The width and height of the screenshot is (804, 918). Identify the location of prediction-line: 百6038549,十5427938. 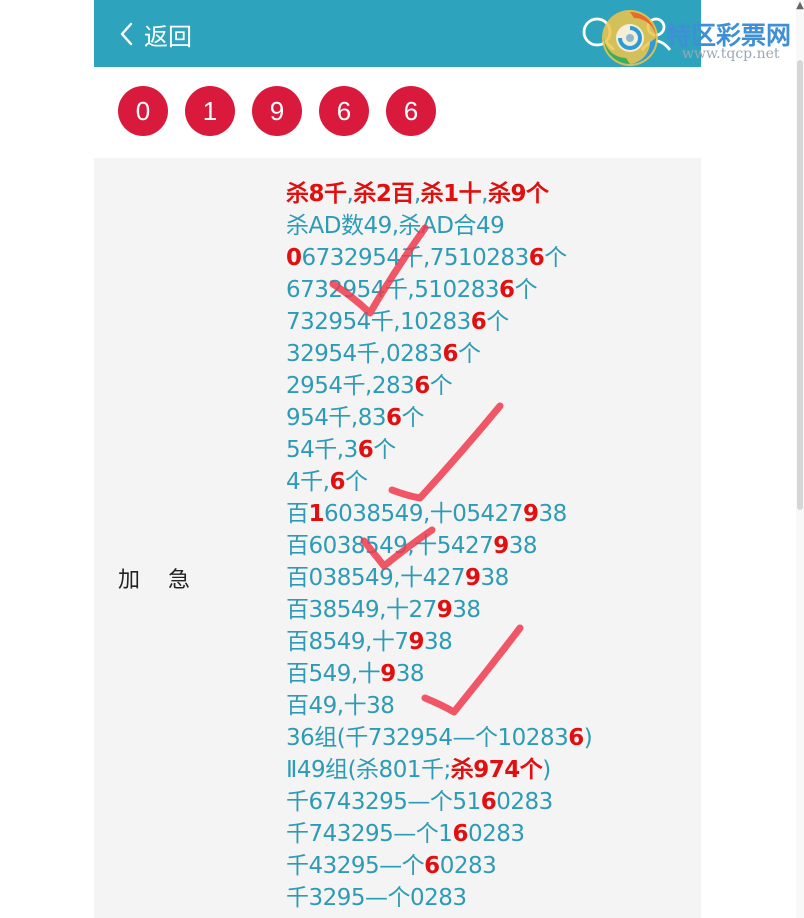
(451, 546).